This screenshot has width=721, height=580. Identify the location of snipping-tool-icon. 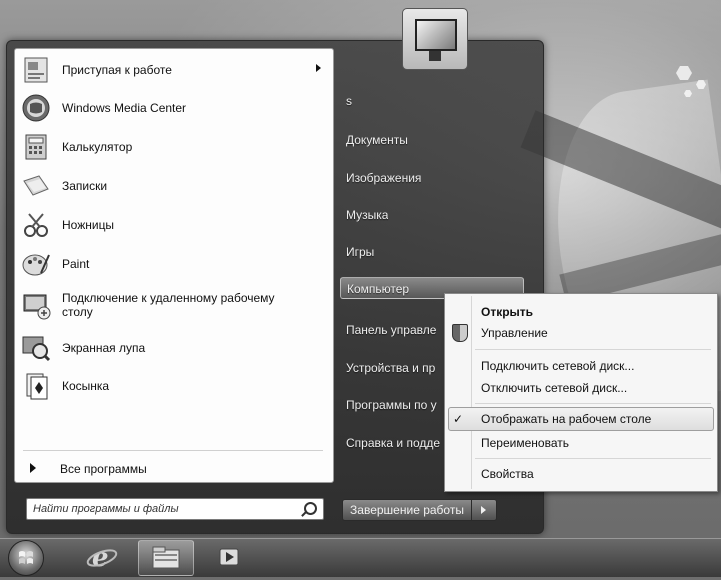
(36, 225).